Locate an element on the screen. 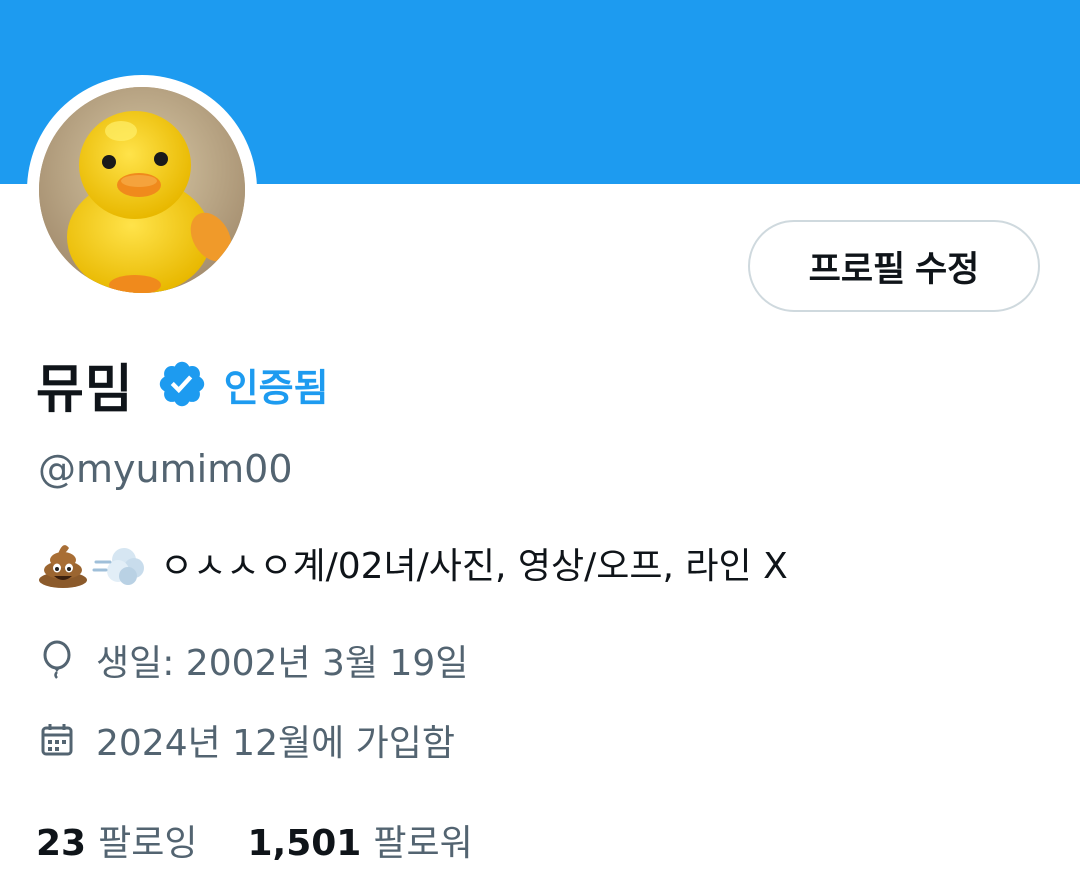  bio: ㅇㅅㅅㅇ계/02녀/사진, 영상/오프, 라인 X is located at coordinates (412, 563).